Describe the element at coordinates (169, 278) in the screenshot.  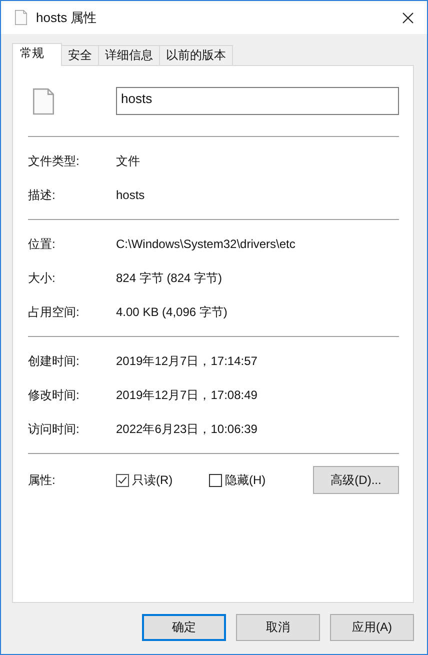
I see `field-value: 824 字节 (824 字节)` at that location.